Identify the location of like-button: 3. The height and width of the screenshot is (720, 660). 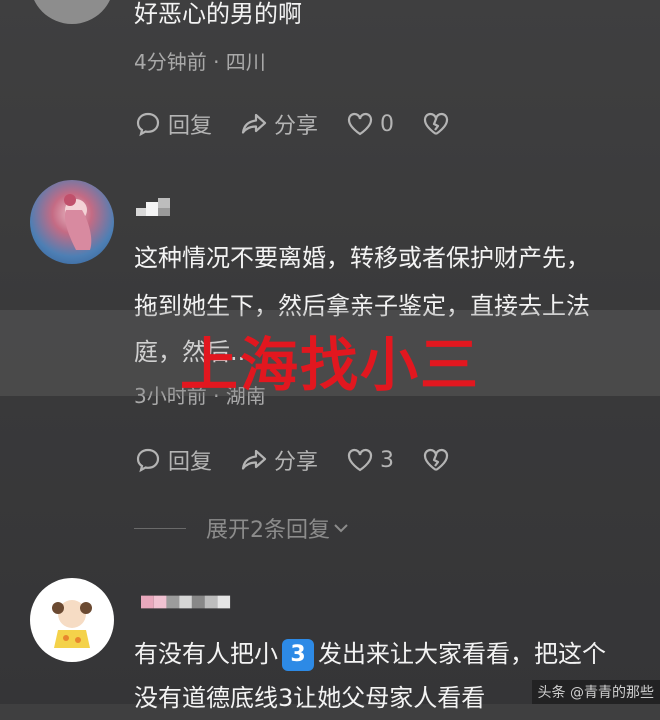
(370, 460).